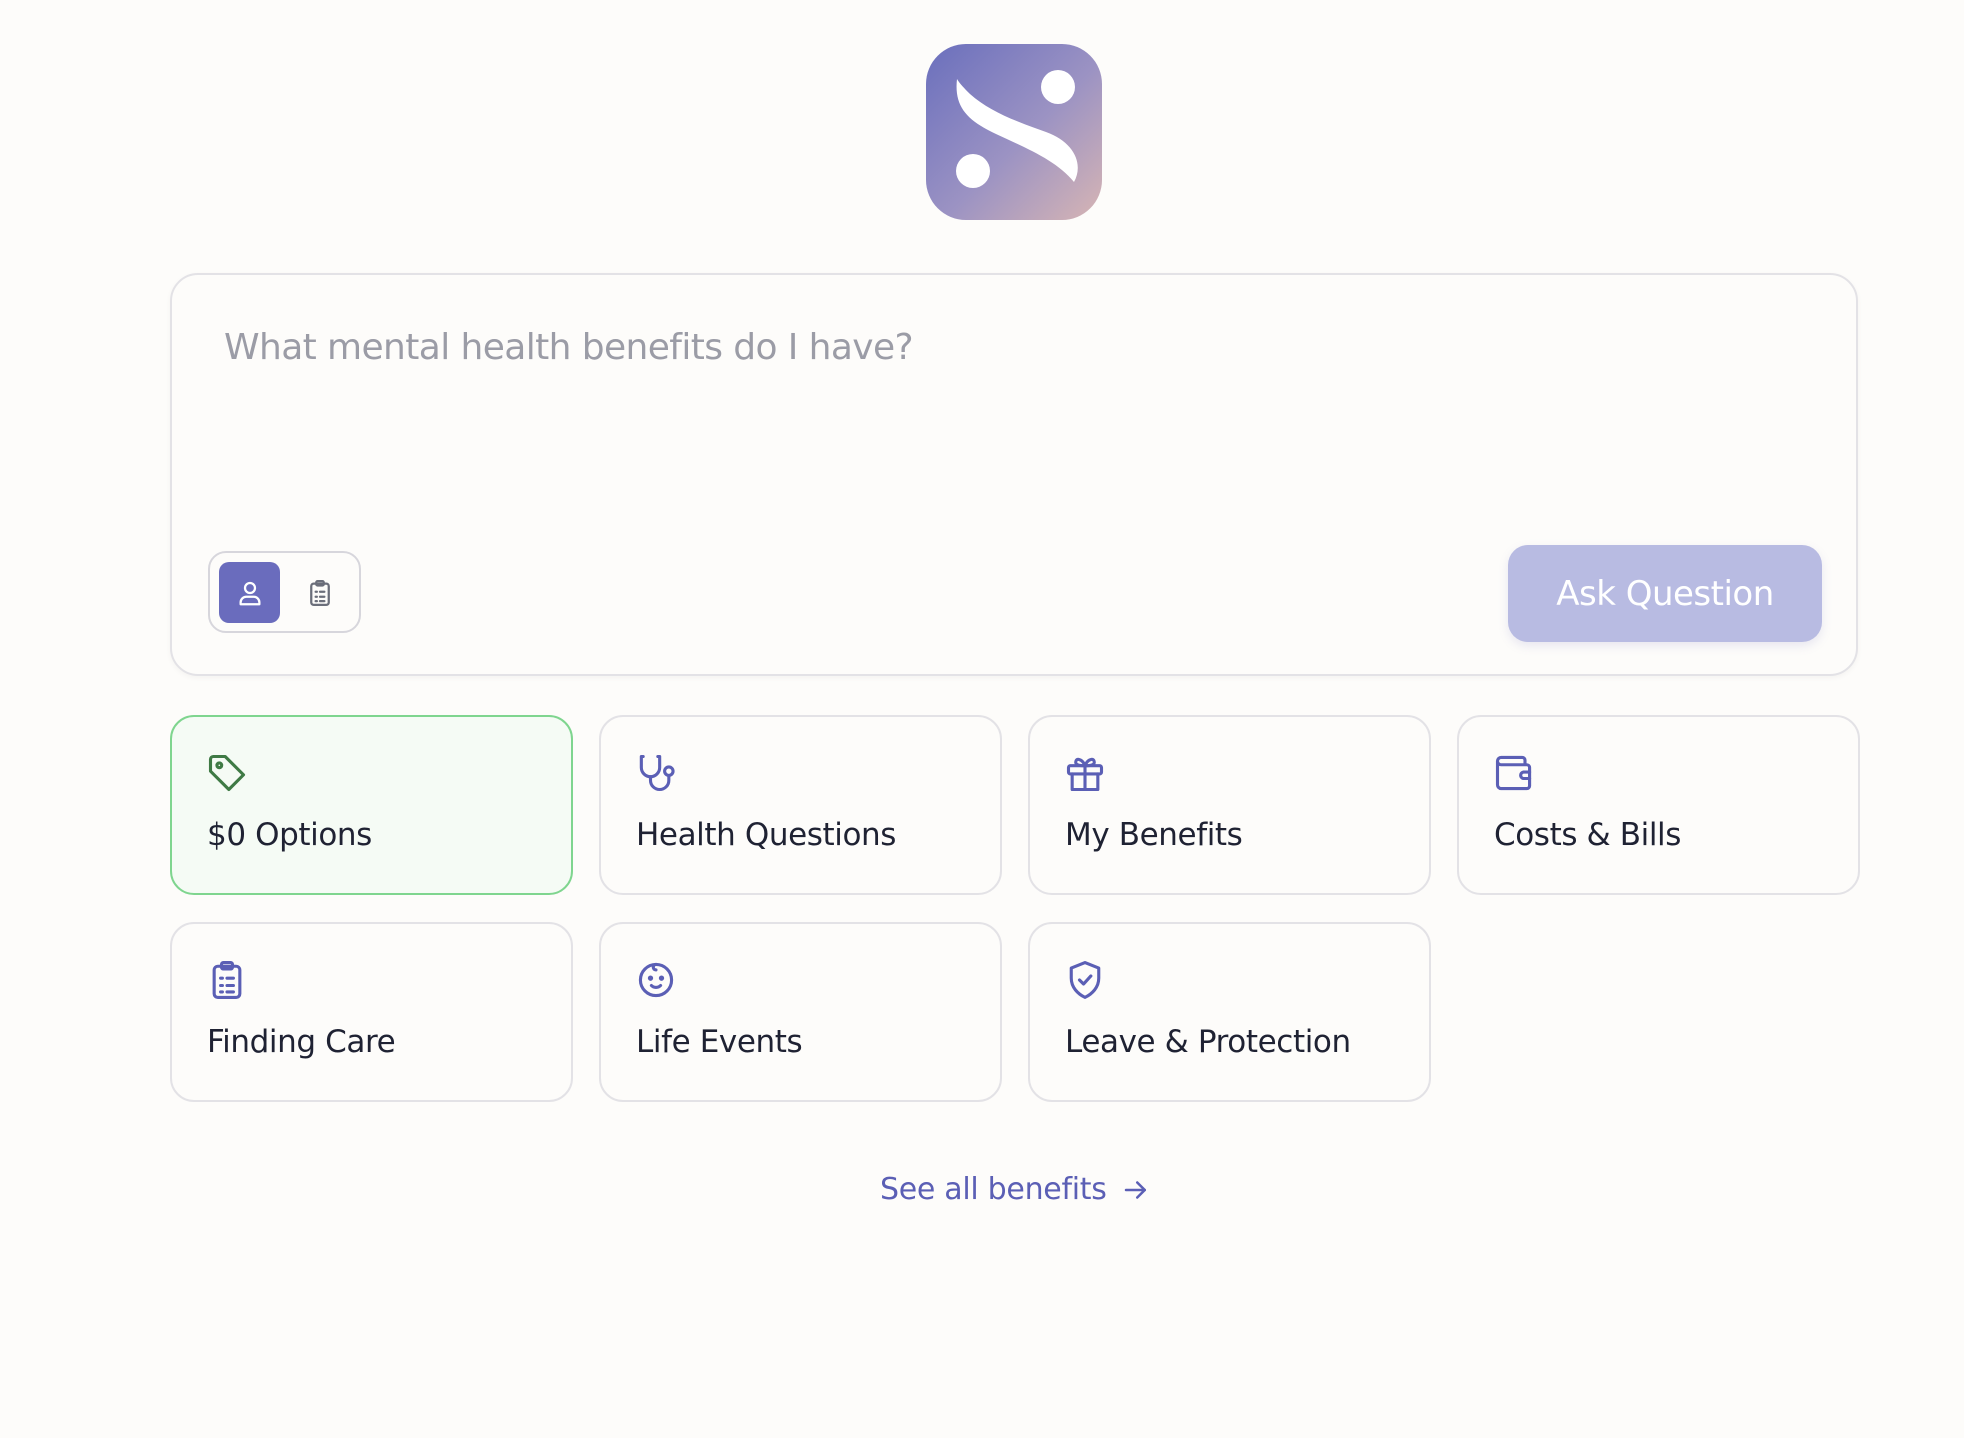  What do you see at coordinates (1588, 835) in the screenshot?
I see `category-label: Costs & Bills` at bounding box center [1588, 835].